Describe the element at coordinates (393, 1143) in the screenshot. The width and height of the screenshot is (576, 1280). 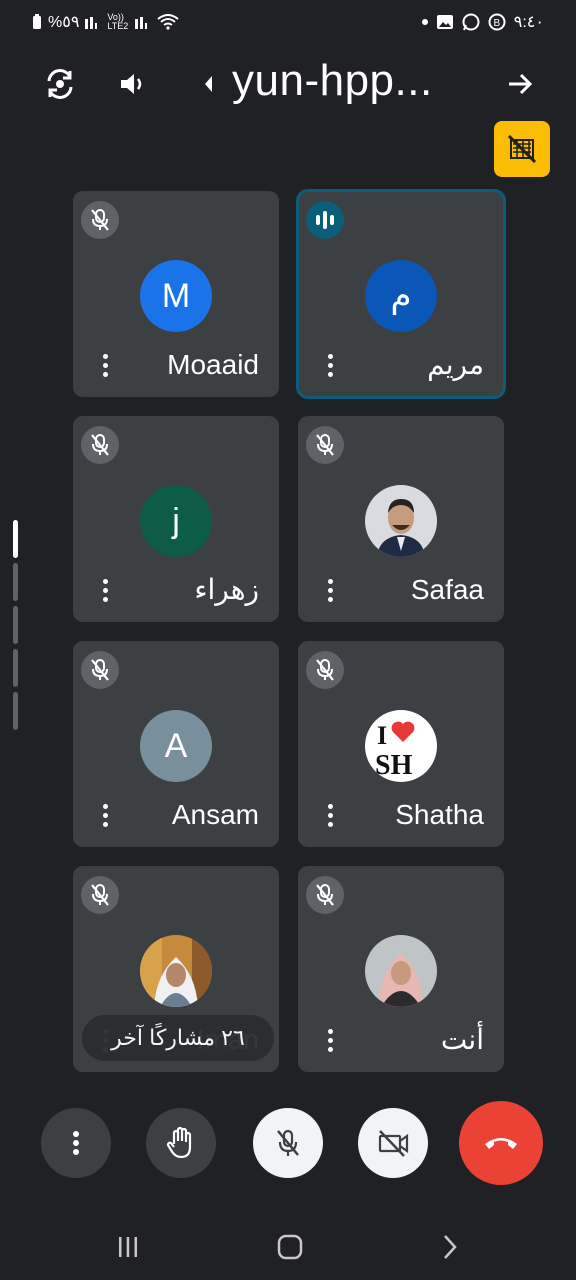
I see `camera-toggle-button` at that location.